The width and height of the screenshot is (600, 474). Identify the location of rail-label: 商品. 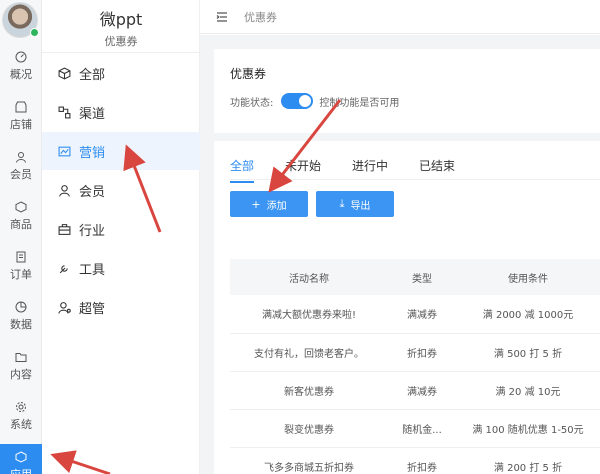
(21, 224).